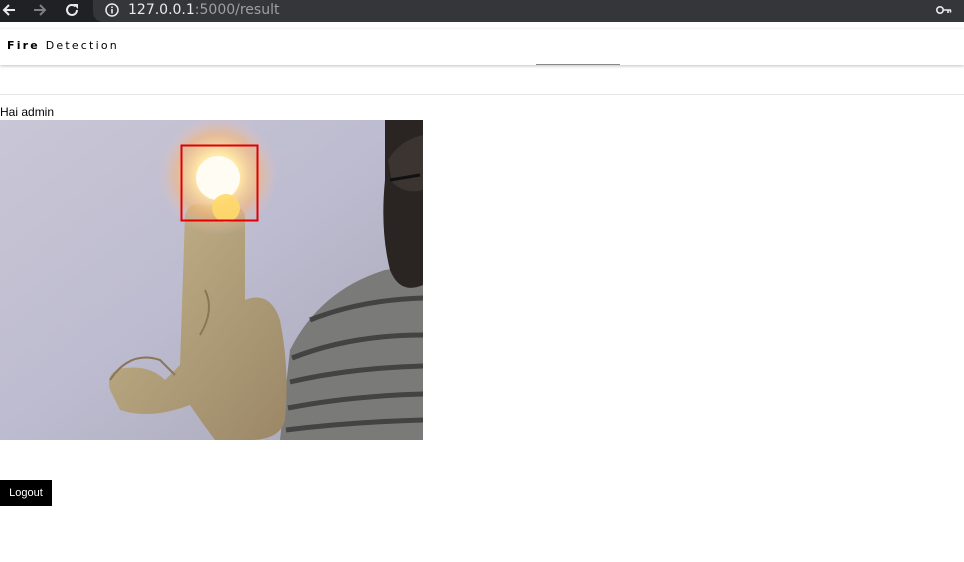 Image resolution: width=964 pixels, height=562 pixels. Describe the element at coordinates (72, 10) in the screenshot. I see `reload-icon` at that location.